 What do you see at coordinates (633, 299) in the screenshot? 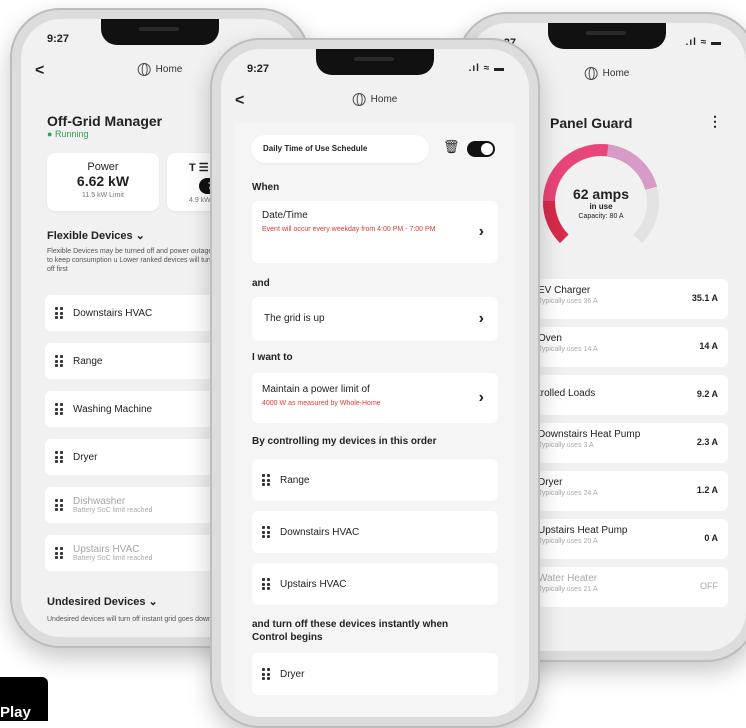
I see `load-row: EV Charger Typically uses 36 A 35.1 A` at bounding box center [633, 299].